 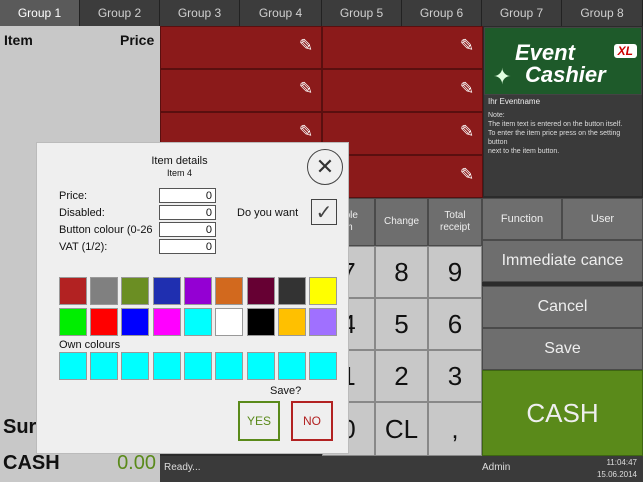 I want to click on sparkle-icon: ✦, so click(x=502, y=76).